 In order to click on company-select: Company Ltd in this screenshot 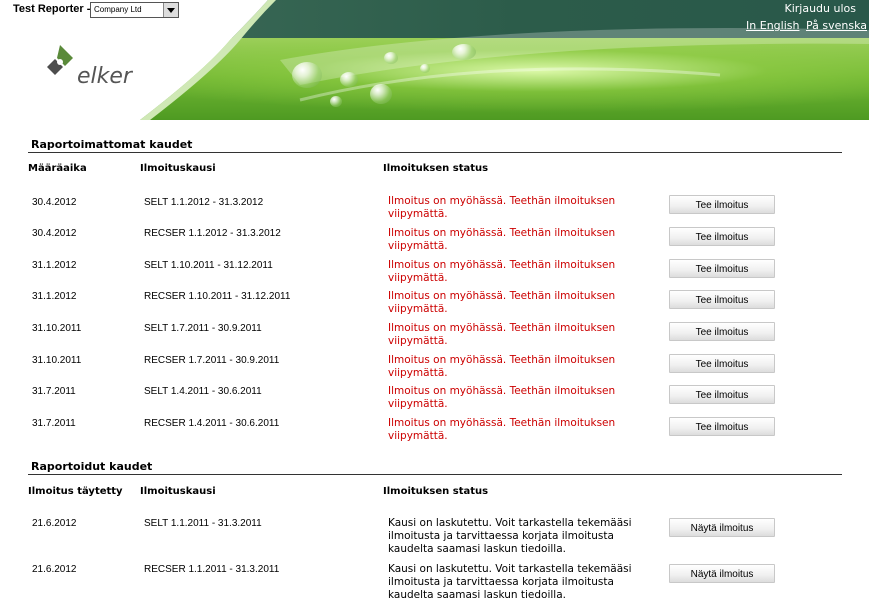, I will do `click(134, 10)`.